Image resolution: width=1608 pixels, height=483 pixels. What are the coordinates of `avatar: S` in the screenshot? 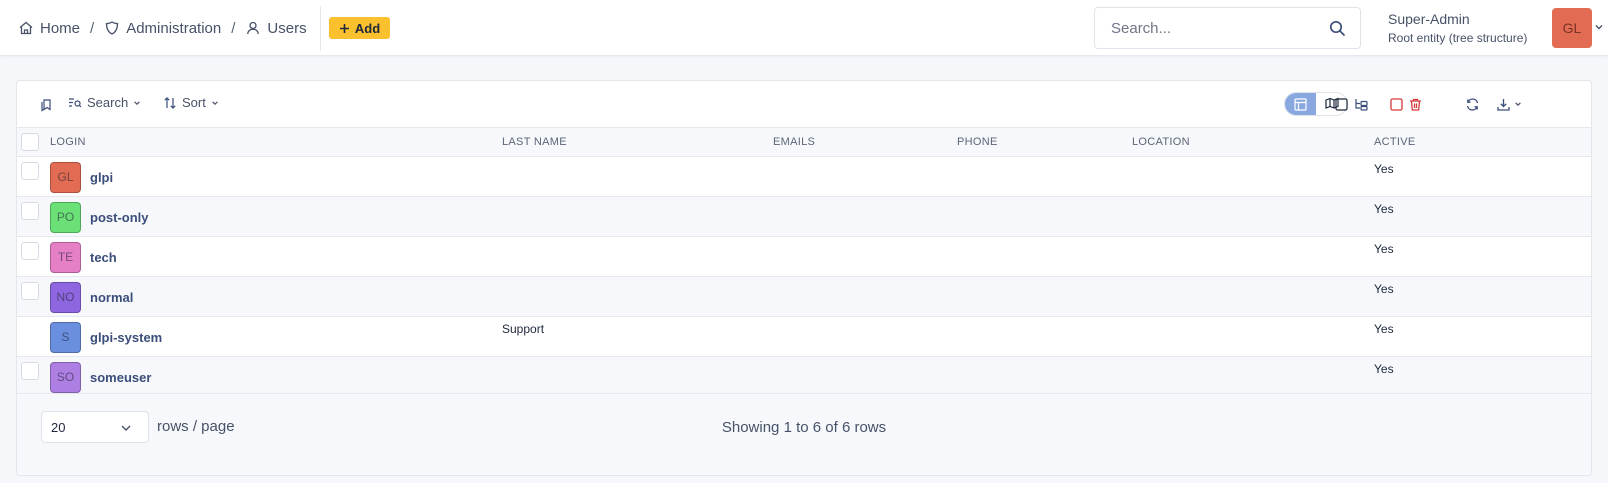 It's located at (65, 337).